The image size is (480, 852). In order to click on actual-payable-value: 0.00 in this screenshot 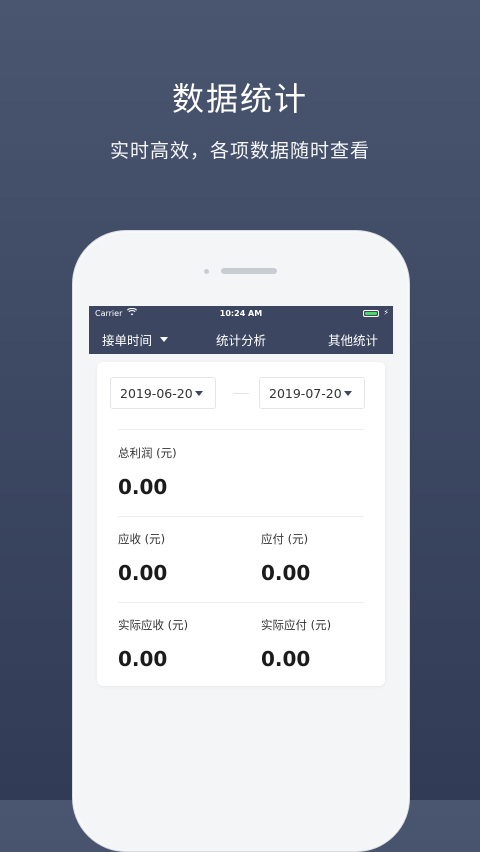, I will do `click(286, 659)`.